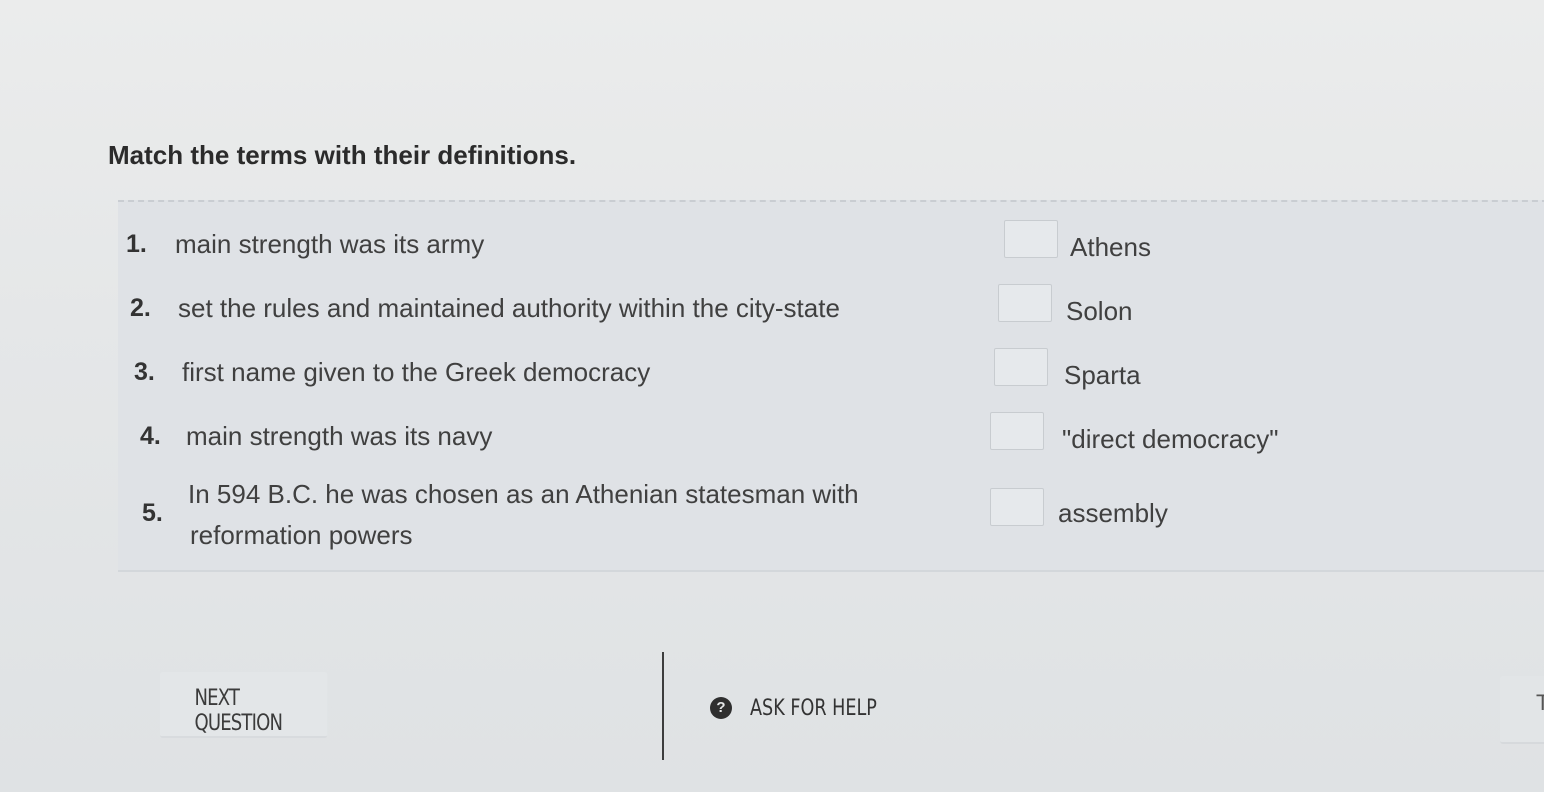  Describe the element at coordinates (1170, 439) in the screenshot. I see `answer-option: "direct democracy"` at that location.